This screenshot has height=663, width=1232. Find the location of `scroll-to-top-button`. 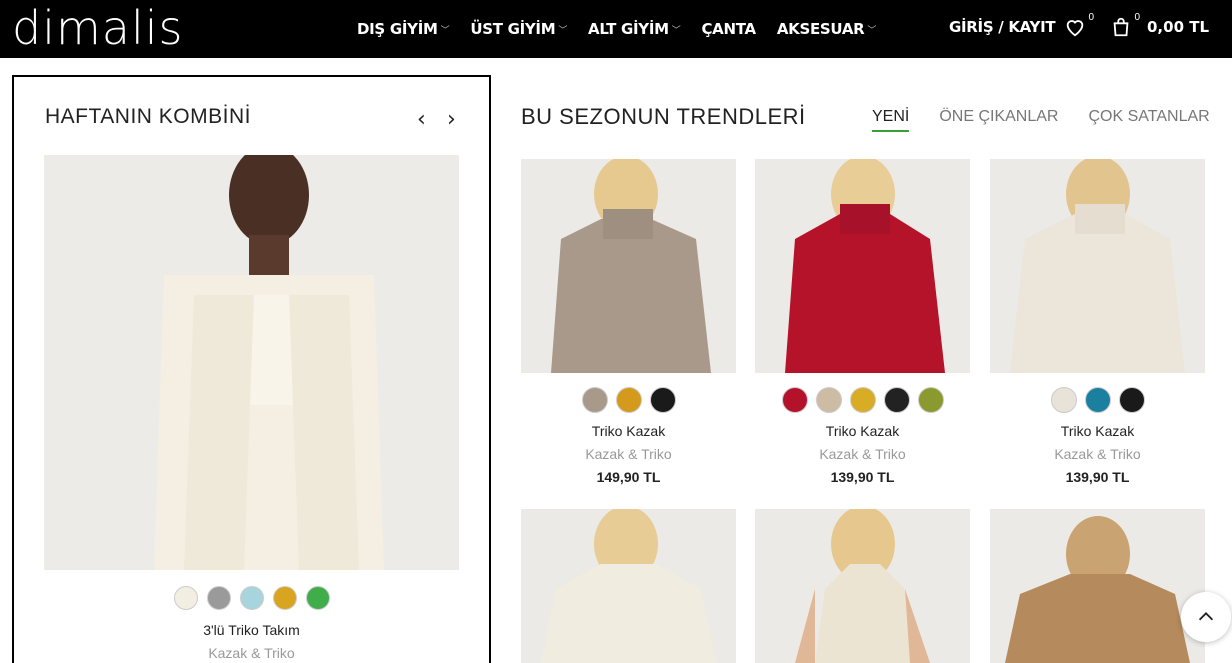

scroll-to-top-button is located at coordinates (1206, 617).